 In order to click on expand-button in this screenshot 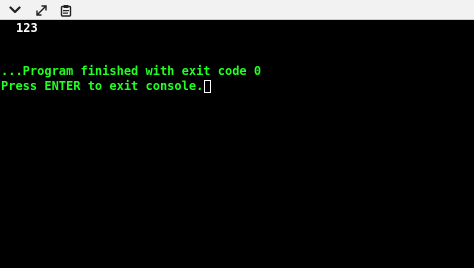, I will do `click(41, 10)`.